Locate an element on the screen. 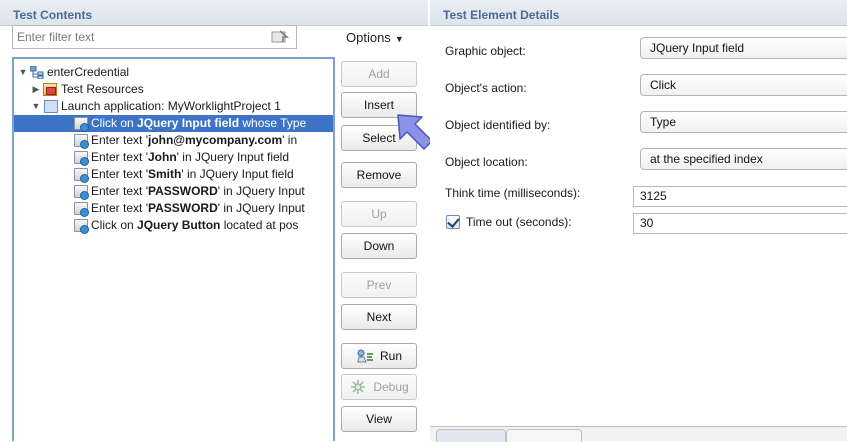 Image resolution: width=847 pixels, height=442 pixels. debug-label: Debug is located at coordinates (391, 387).